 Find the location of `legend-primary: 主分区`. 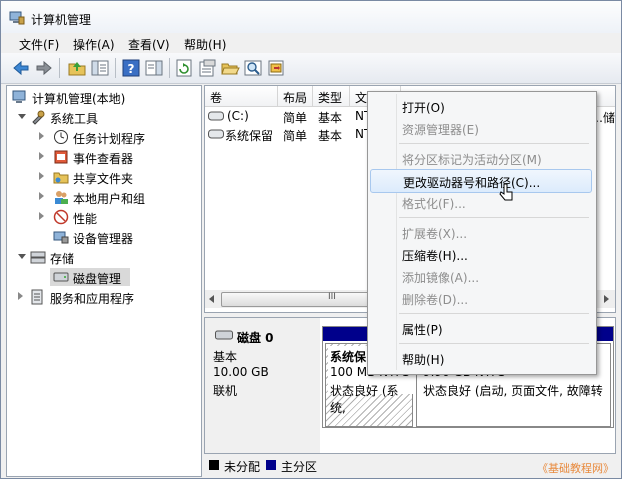

legend-primary: 主分区 is located at coordinates (299, 467).